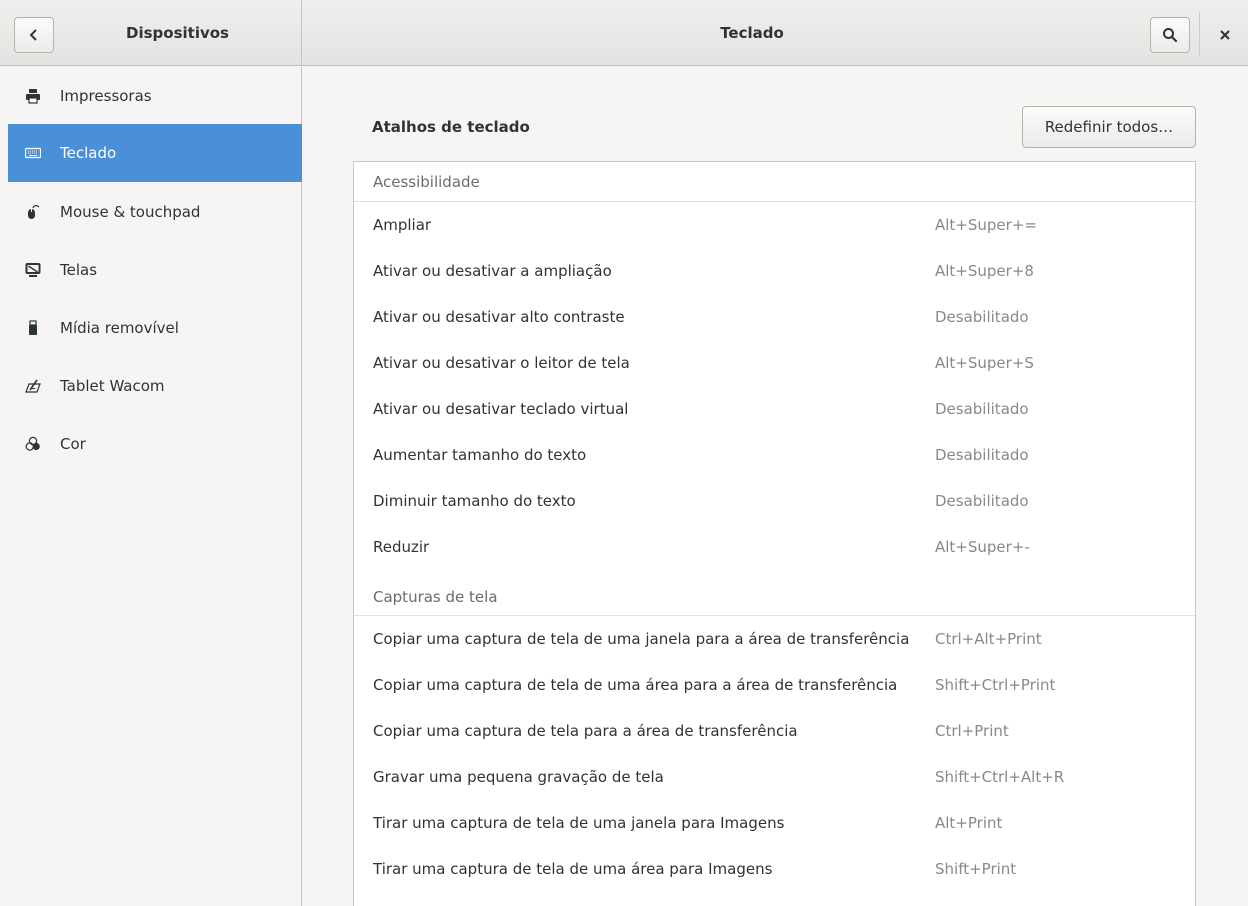  Describe the element at coordinates (774, 182) in the screenshot. I see `group-header: Acessibilidade` at that location.